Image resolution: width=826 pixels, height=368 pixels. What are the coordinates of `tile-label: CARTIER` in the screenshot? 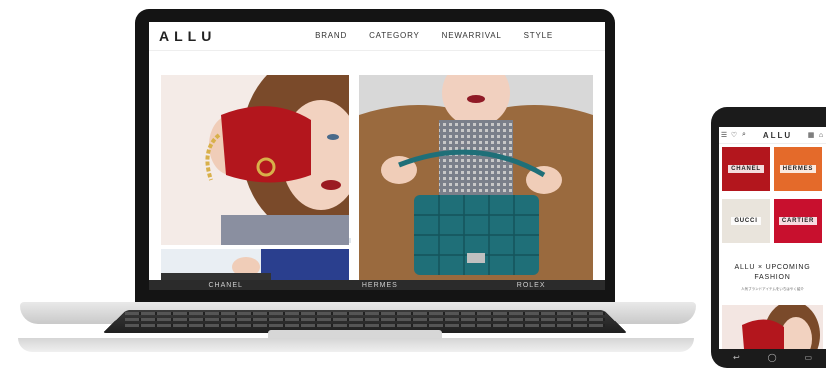 It's located at (798, 221).